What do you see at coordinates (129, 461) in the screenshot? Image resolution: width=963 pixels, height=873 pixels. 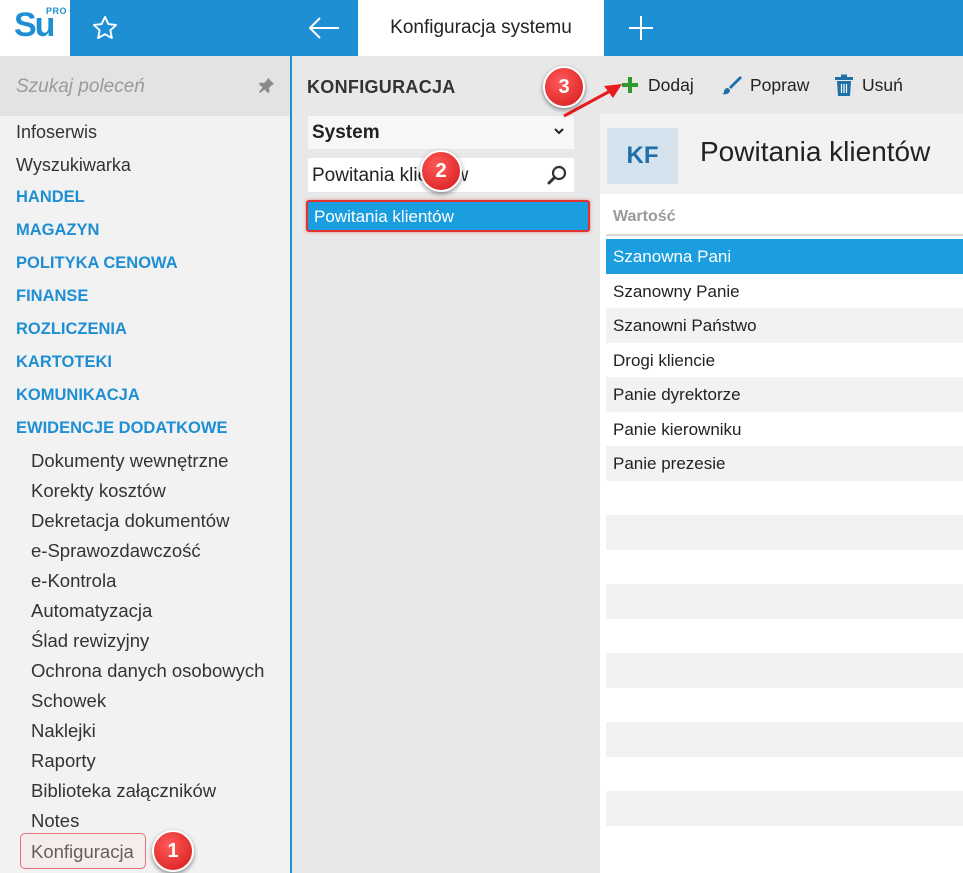 I see `sidebar-item-dokumenty-wewnetrzne: Dokumenty wewnętrzne` at bounding box center [129, 461].